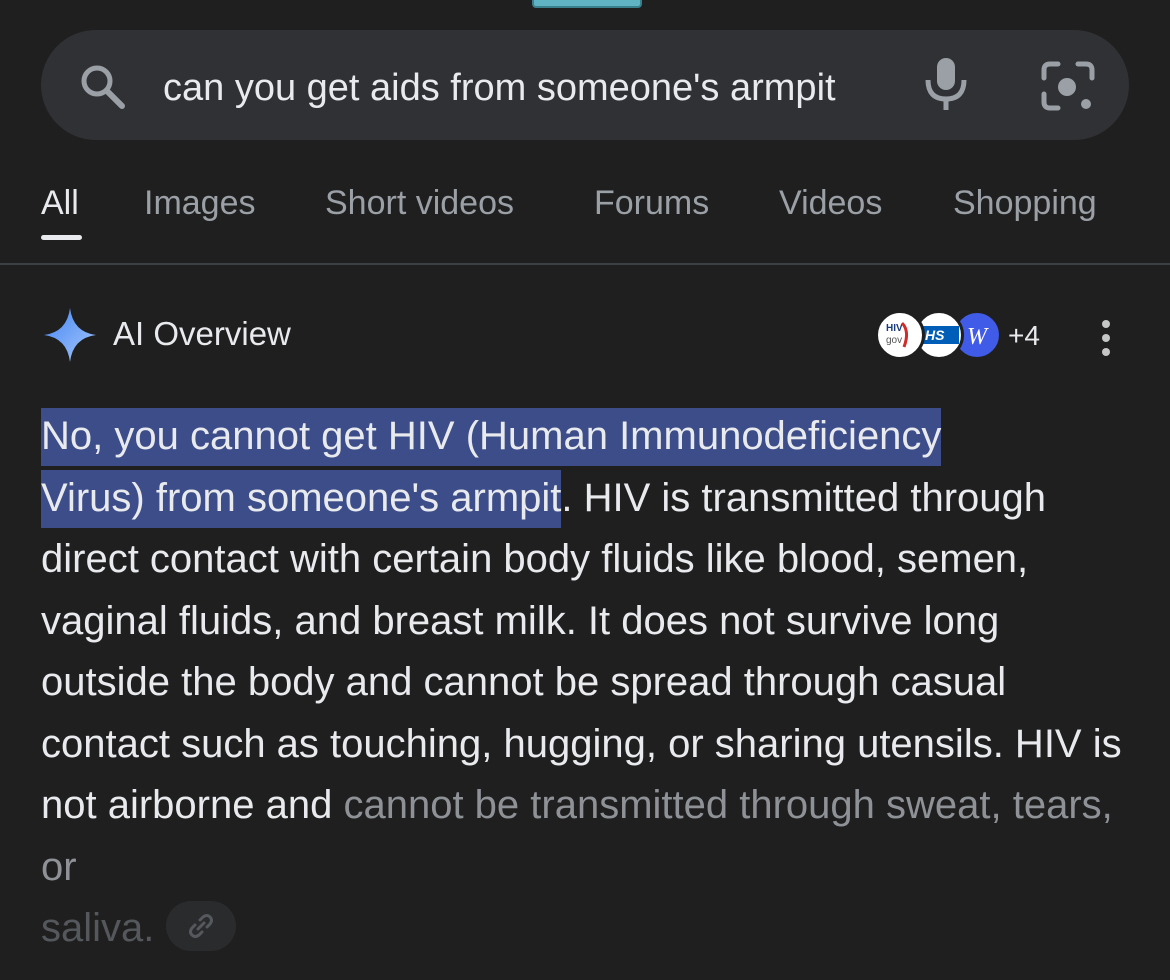 The image size is (1170, 980). Describe the element at coordinates (525, 88) in the screenshot. I see `search-input: can you get aids from someone's armpit` at that location.